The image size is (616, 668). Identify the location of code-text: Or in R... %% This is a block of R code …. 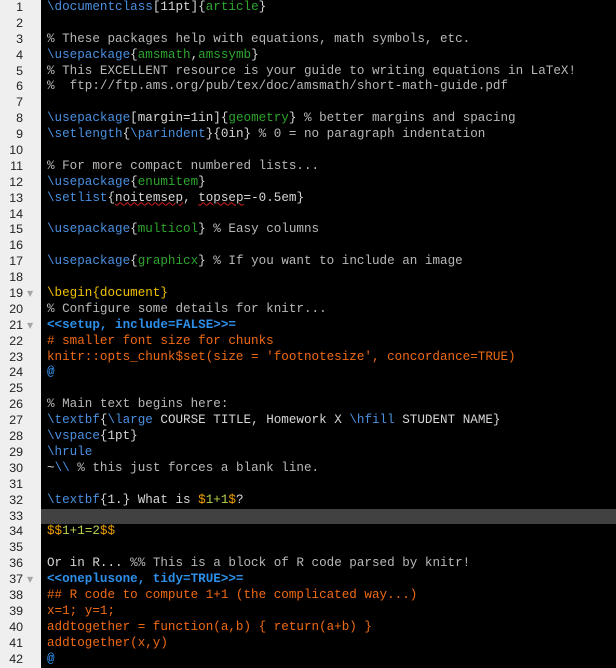
(258, 564).